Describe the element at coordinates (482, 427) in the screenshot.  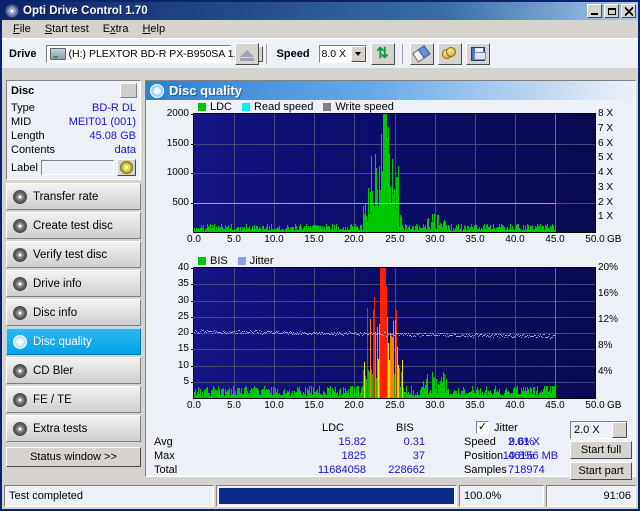
I see `jitter-checkbox: ✓` at that location.